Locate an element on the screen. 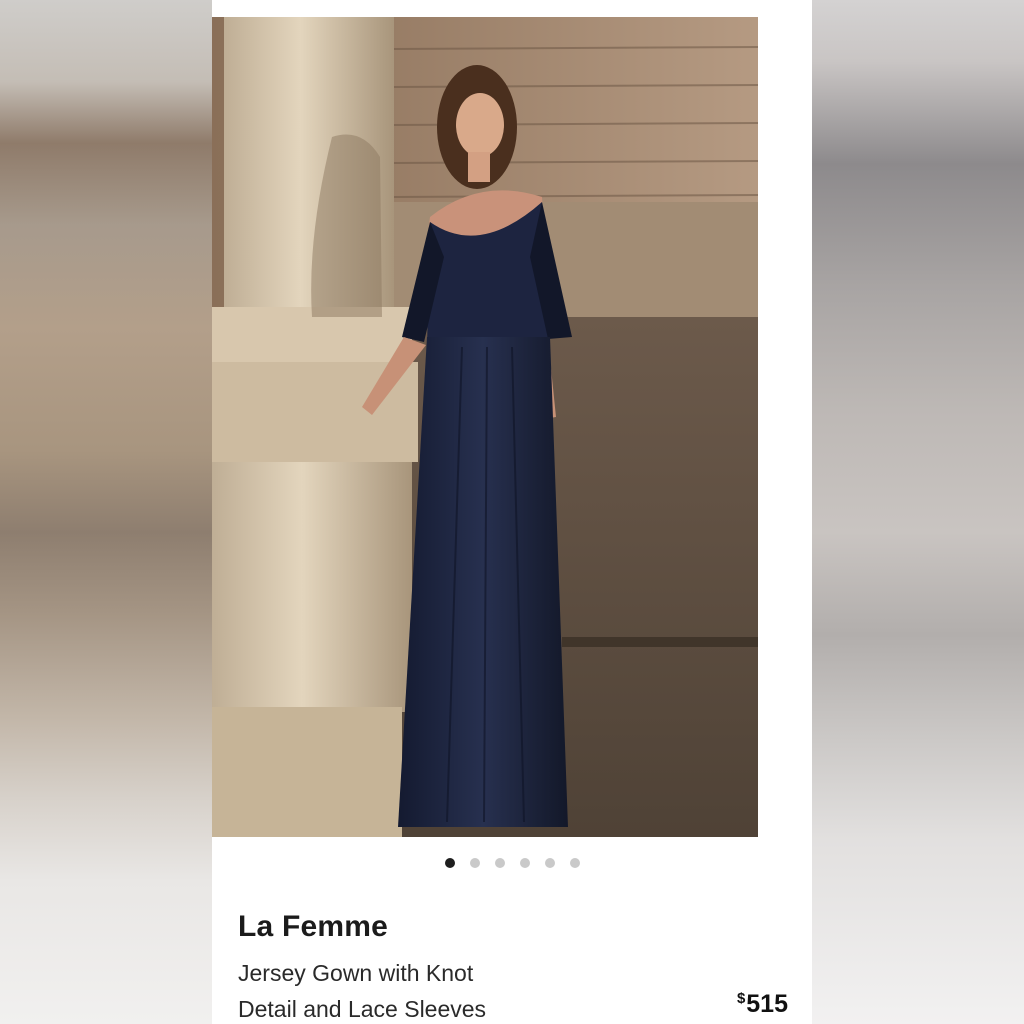 This screenshot has height=1024, width=1024. price-amount: 515 is located at coordinates (767, 1004).